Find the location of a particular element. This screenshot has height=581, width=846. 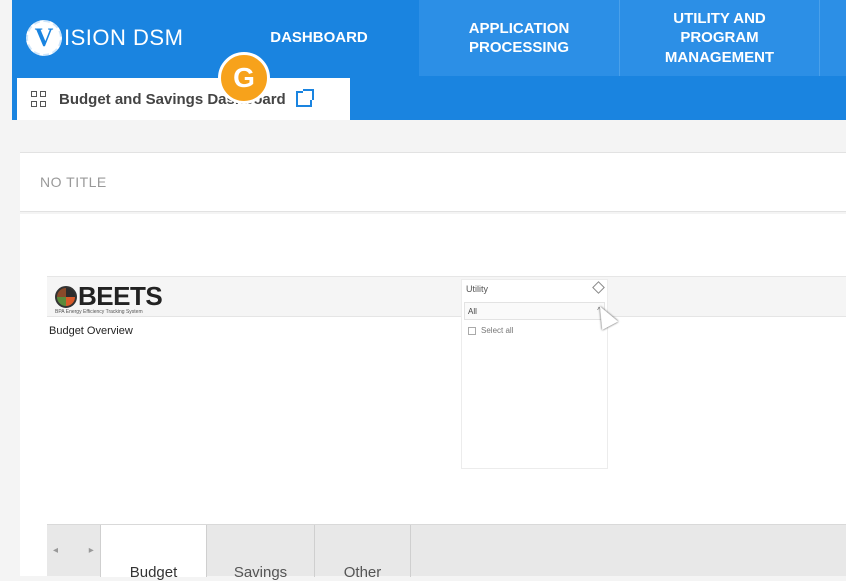

report-tab-savings-label: Savings is located at coordinates (260, 572).